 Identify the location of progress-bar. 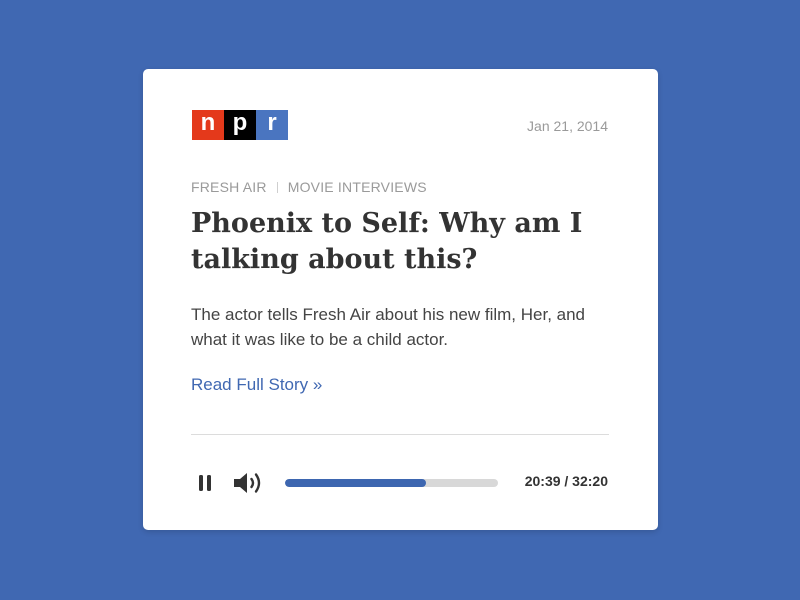
(391, 483).